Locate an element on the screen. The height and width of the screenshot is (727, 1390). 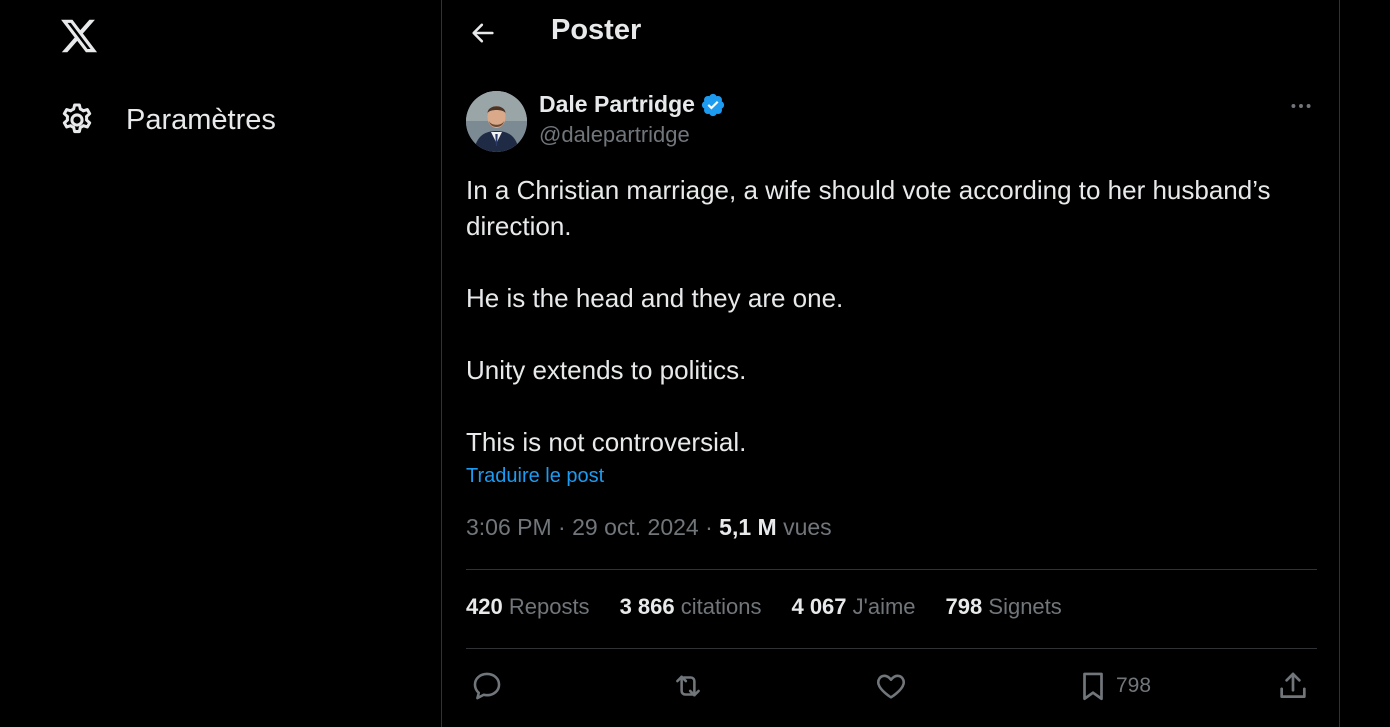
author-name-text: Dale Partridge is located at coordinates (617, 104).